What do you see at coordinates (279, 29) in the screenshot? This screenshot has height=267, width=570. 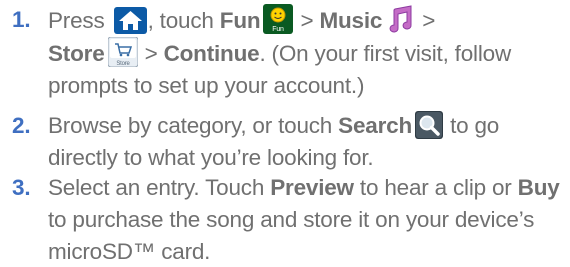 I see `svg-text: Fun` at bounding box center [279, 29].